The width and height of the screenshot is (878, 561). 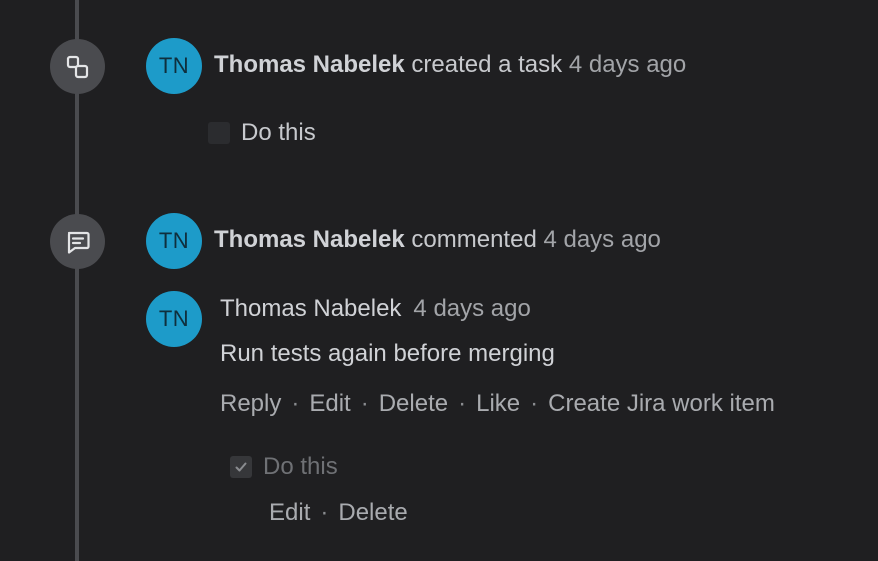 What do you see at coordinates (474, 239) in the screenshot?
I see `event-action: commented` at bounding box center [474, 239].